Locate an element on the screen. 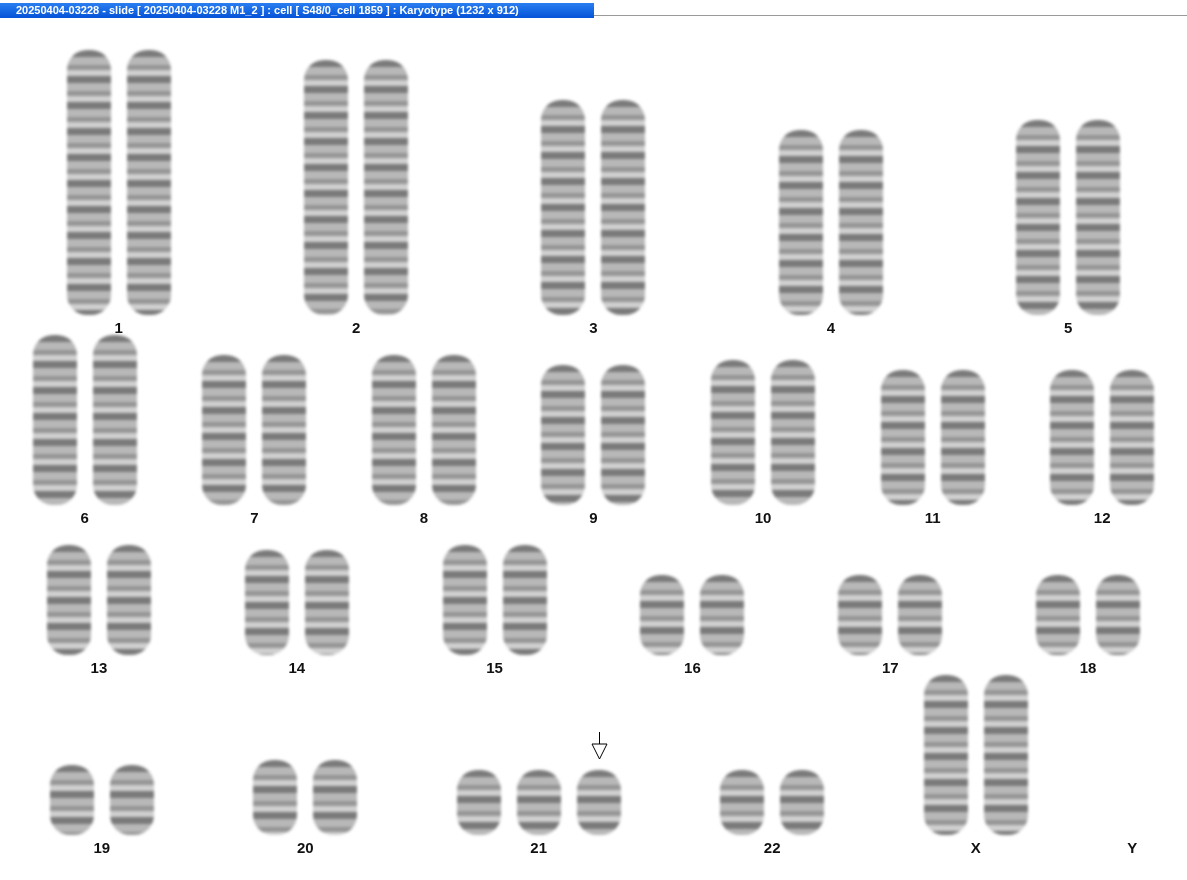 This screenshot has height=880, width=1187. chromosome-label: 20 is located at coordinates (305, 847).